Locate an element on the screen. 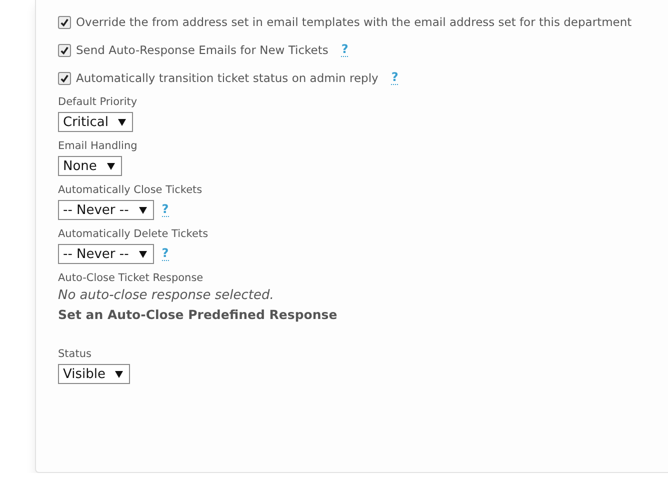 This screenshot has width=668, height=489. set-response-link: Set an Auto-Close Predefined Response is located at coordinates (198, 314).